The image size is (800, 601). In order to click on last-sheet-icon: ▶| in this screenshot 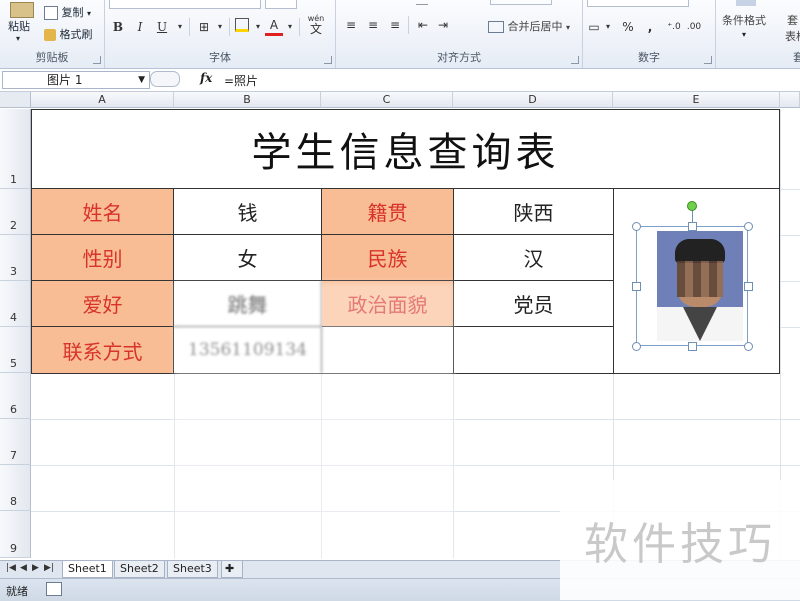, I will do `click(49, 568)`.